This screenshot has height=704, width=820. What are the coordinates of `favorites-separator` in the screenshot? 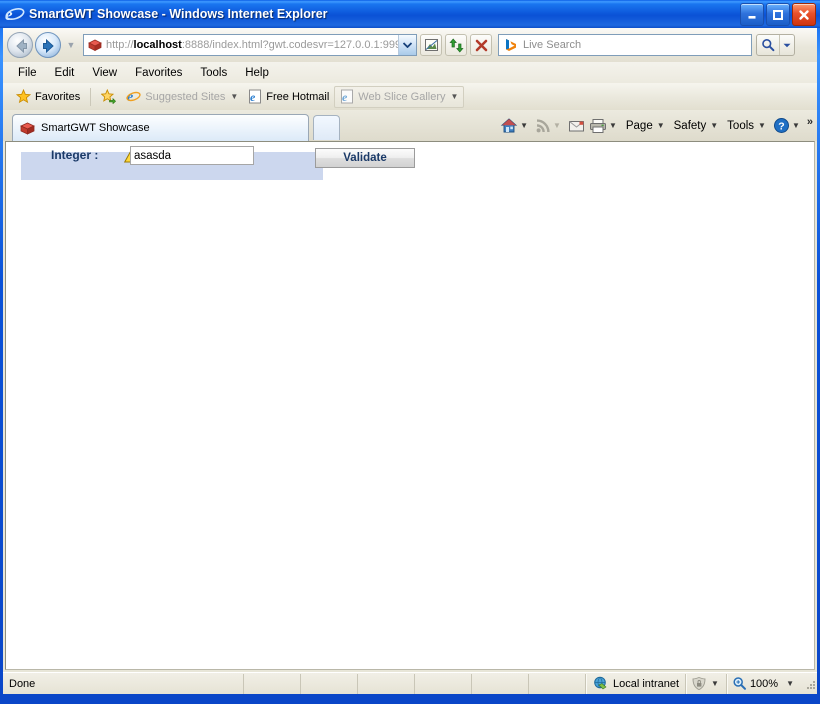 It's located at (91, 96).